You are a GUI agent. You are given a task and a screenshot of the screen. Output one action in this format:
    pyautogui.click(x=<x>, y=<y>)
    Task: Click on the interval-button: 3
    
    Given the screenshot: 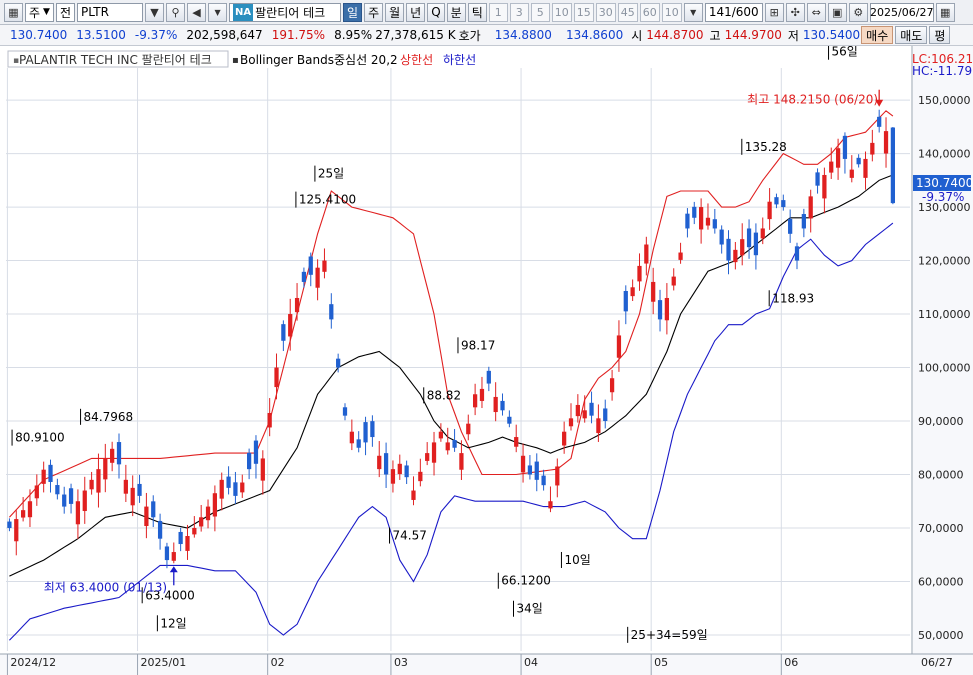 What is the action you would take?
    pyautogui.click(x=519, y=12)
    